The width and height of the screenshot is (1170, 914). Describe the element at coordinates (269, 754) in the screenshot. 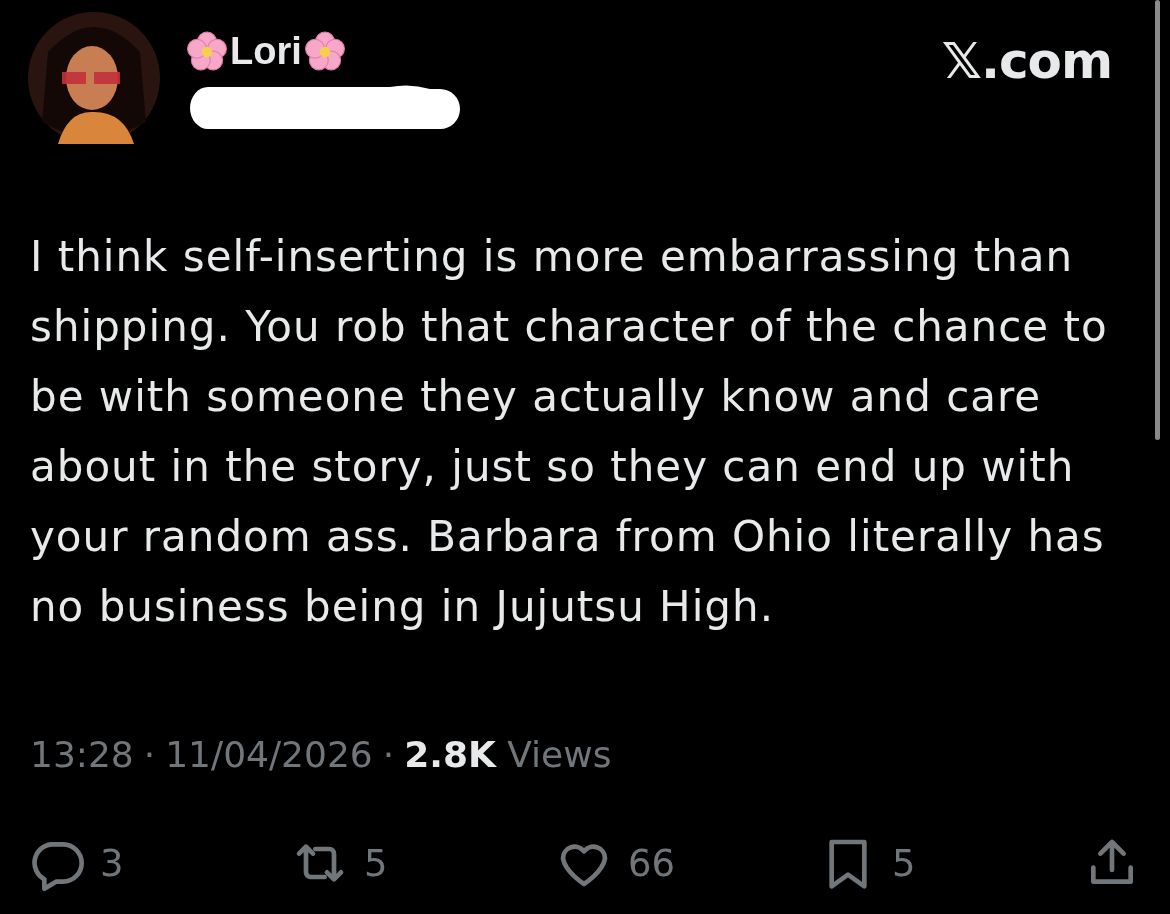

I see `post-date: 11/04/2026` at that location.